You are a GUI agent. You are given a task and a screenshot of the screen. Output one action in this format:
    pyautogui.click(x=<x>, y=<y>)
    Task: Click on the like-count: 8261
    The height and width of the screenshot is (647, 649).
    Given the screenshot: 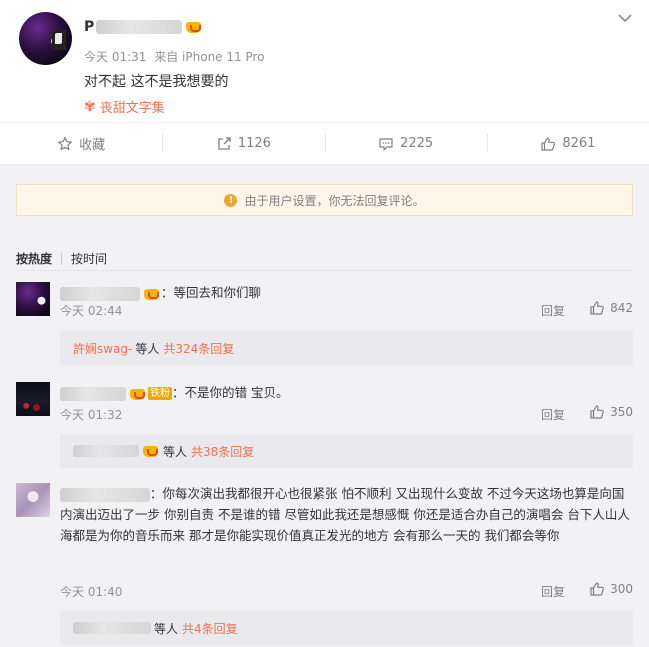 What is the action you would take?
    pyautogui.click(x=579, y=143)
    